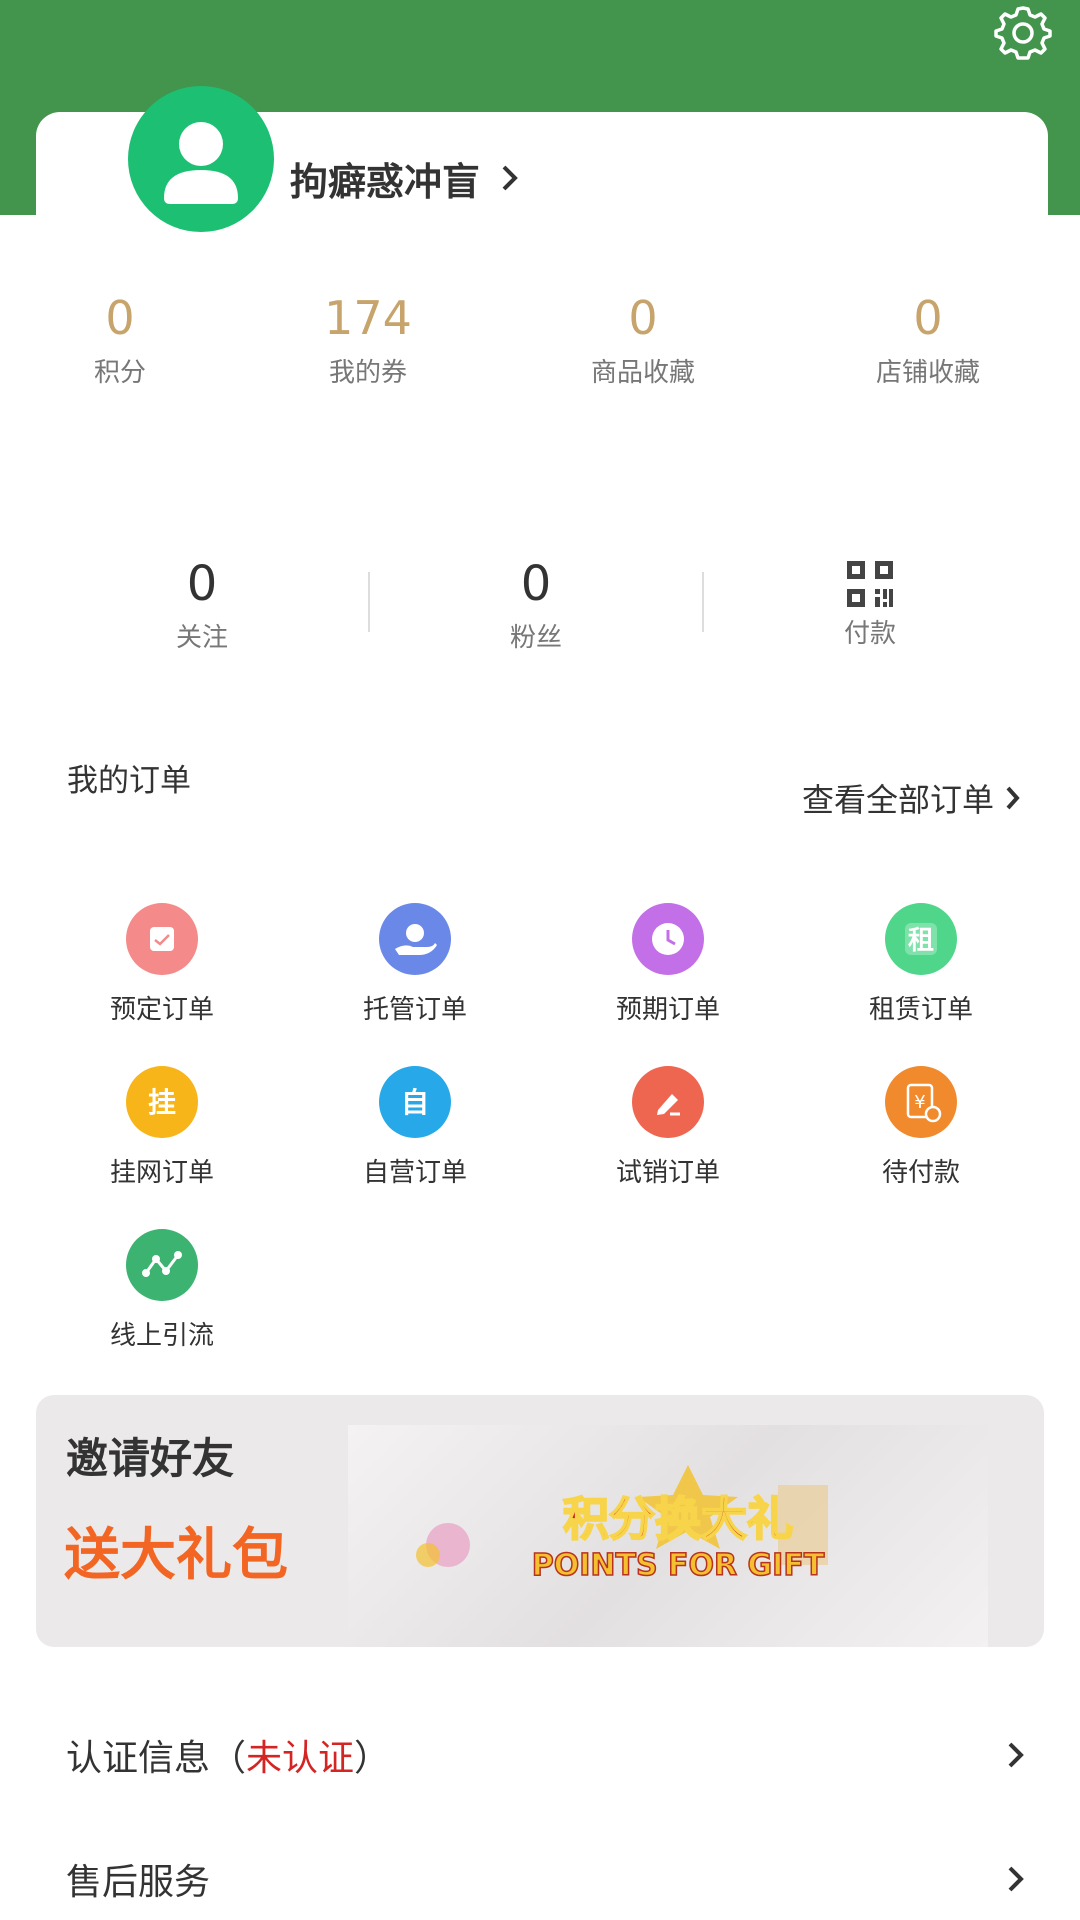 This screenshot has width=1080, height=1920. I want to click on qr-code-icon, so click(870, 584).